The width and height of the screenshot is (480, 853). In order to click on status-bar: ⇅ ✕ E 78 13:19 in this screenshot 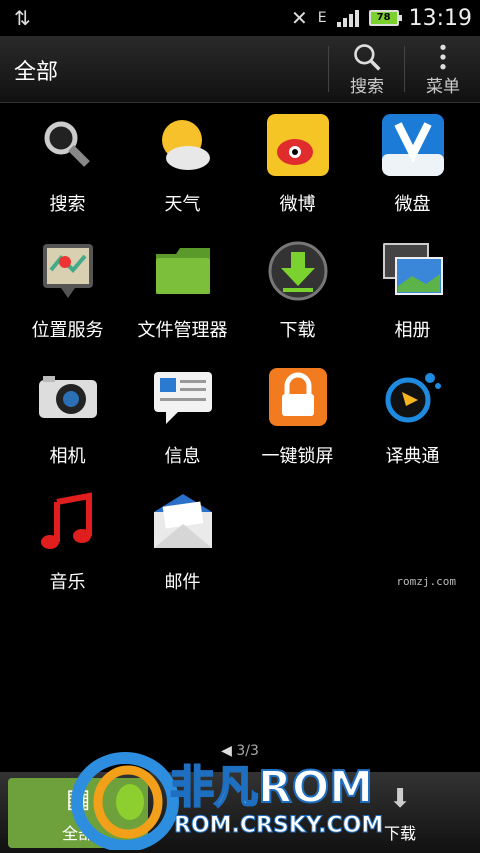, I will do `click(240, 18)`.